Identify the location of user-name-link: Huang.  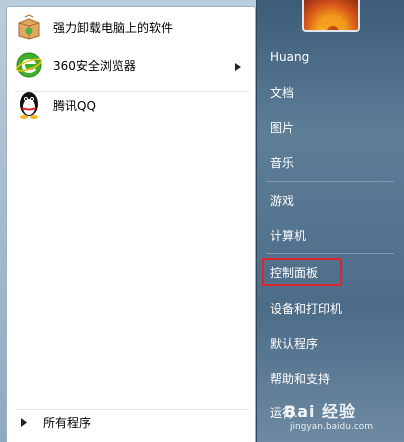
(330, 57).